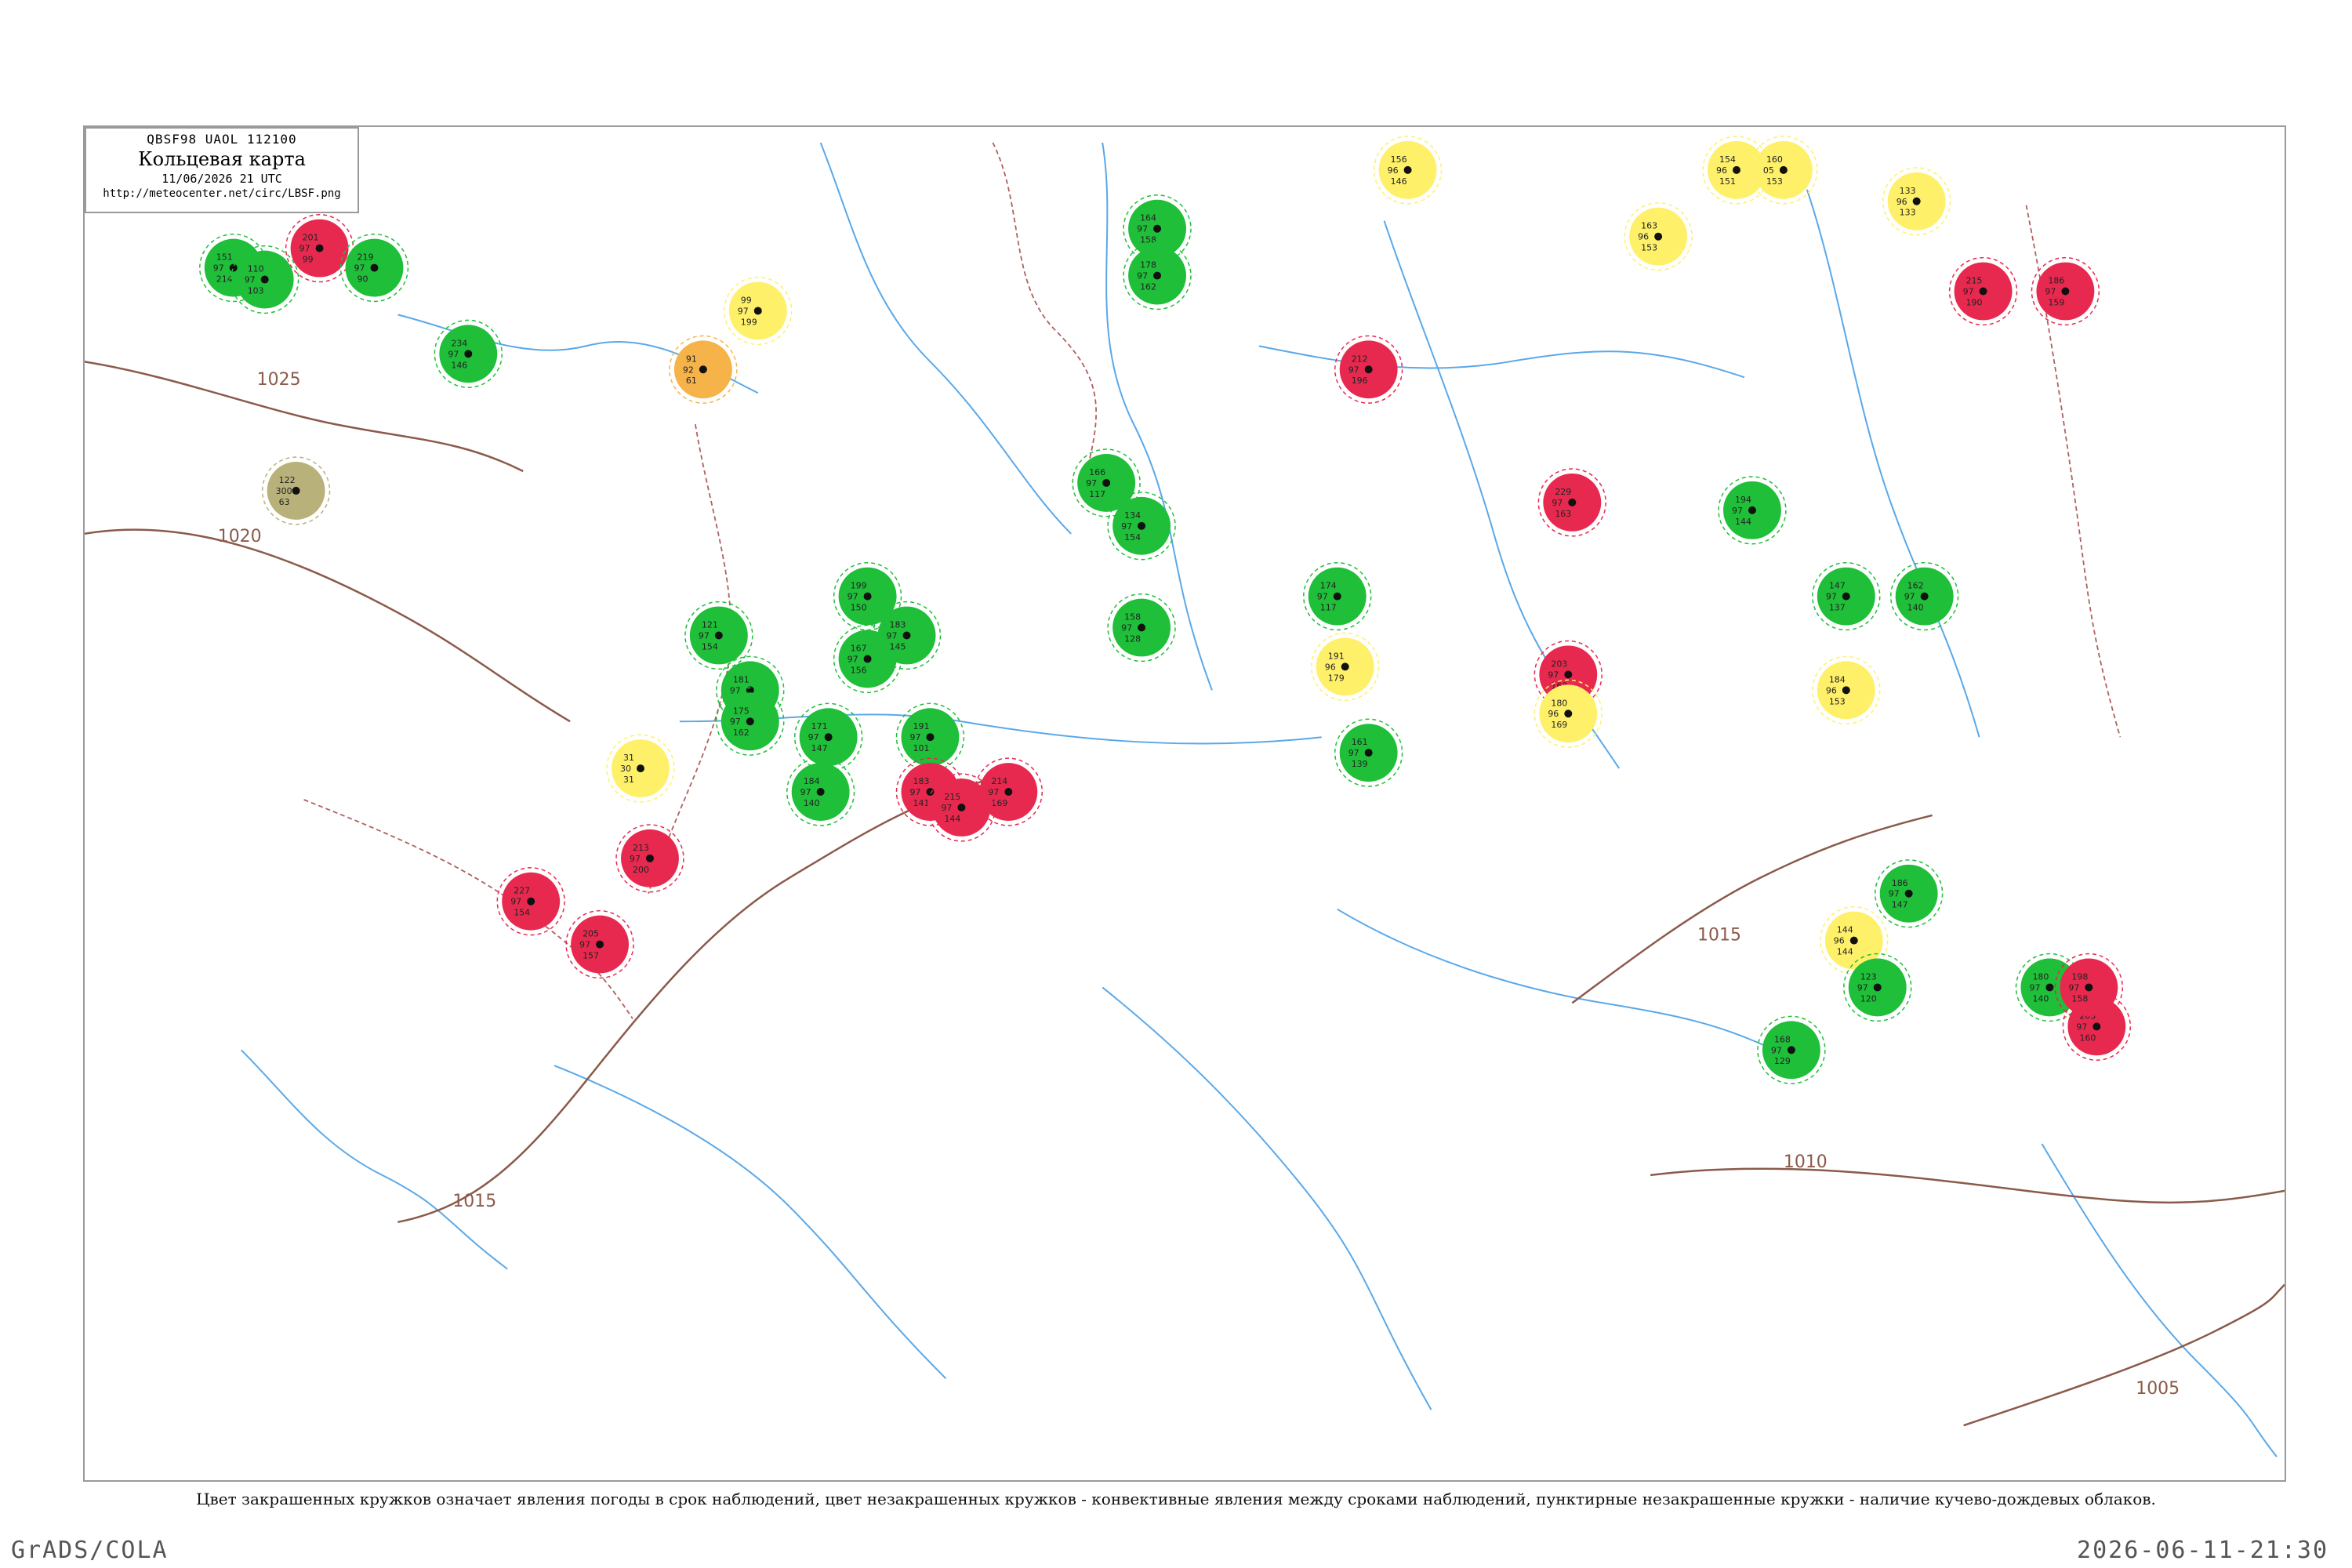  What do you see at coordinates (741, 711) in the screenshot?
I see `station-value: 175` at bounding box center [741, 711].